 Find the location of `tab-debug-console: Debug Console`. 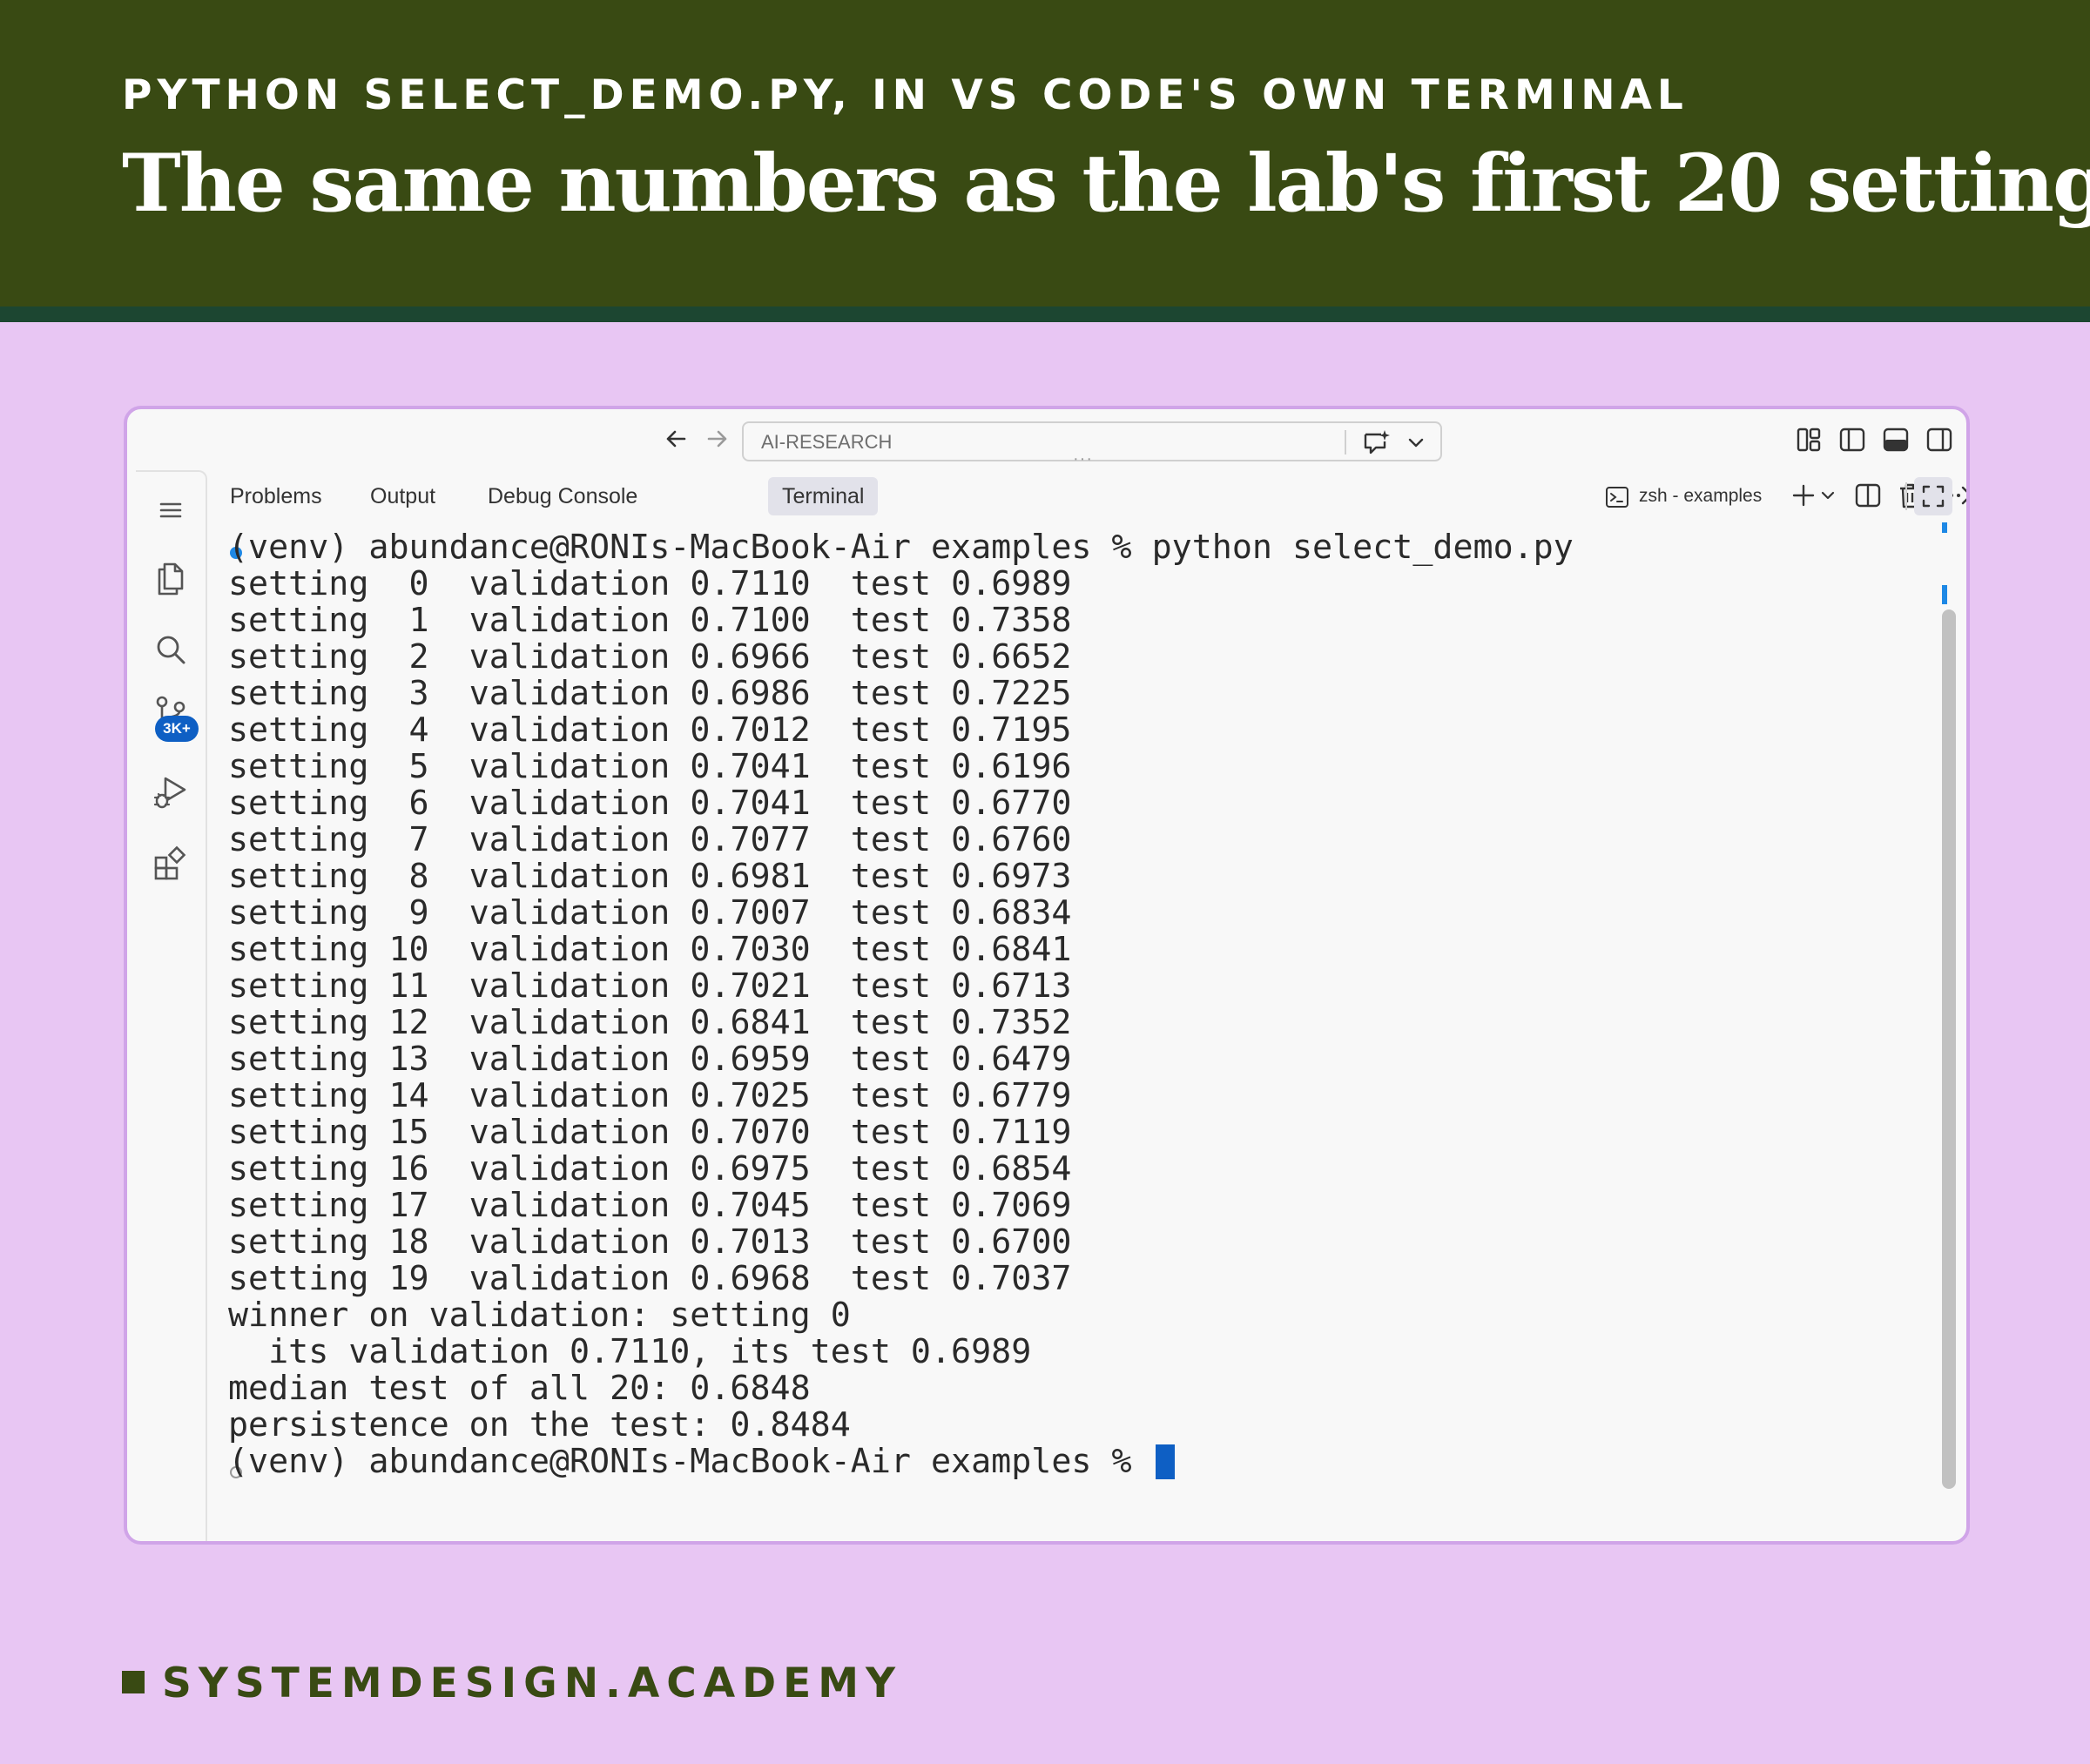

tab-debug-console: Debug Console is located at coordinates (563, 496).